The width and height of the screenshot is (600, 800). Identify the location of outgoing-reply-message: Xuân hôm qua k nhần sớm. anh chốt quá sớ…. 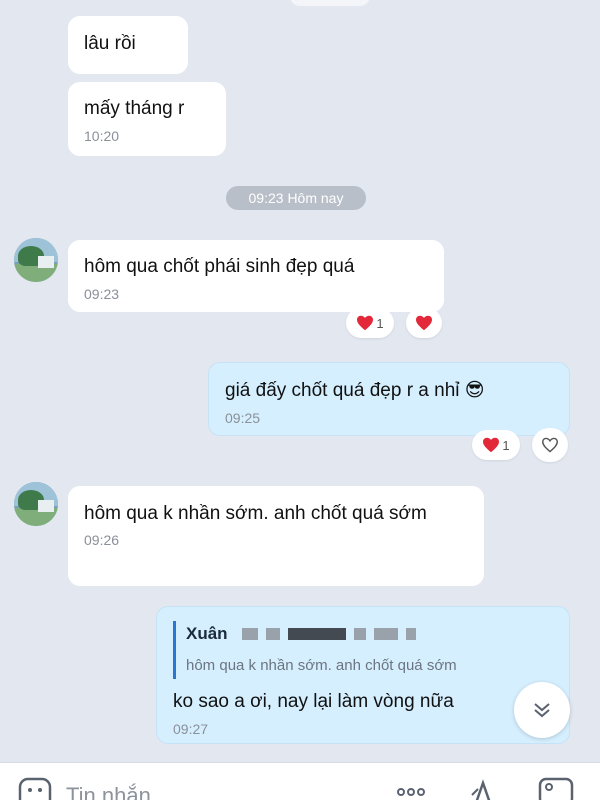
(363, 675).